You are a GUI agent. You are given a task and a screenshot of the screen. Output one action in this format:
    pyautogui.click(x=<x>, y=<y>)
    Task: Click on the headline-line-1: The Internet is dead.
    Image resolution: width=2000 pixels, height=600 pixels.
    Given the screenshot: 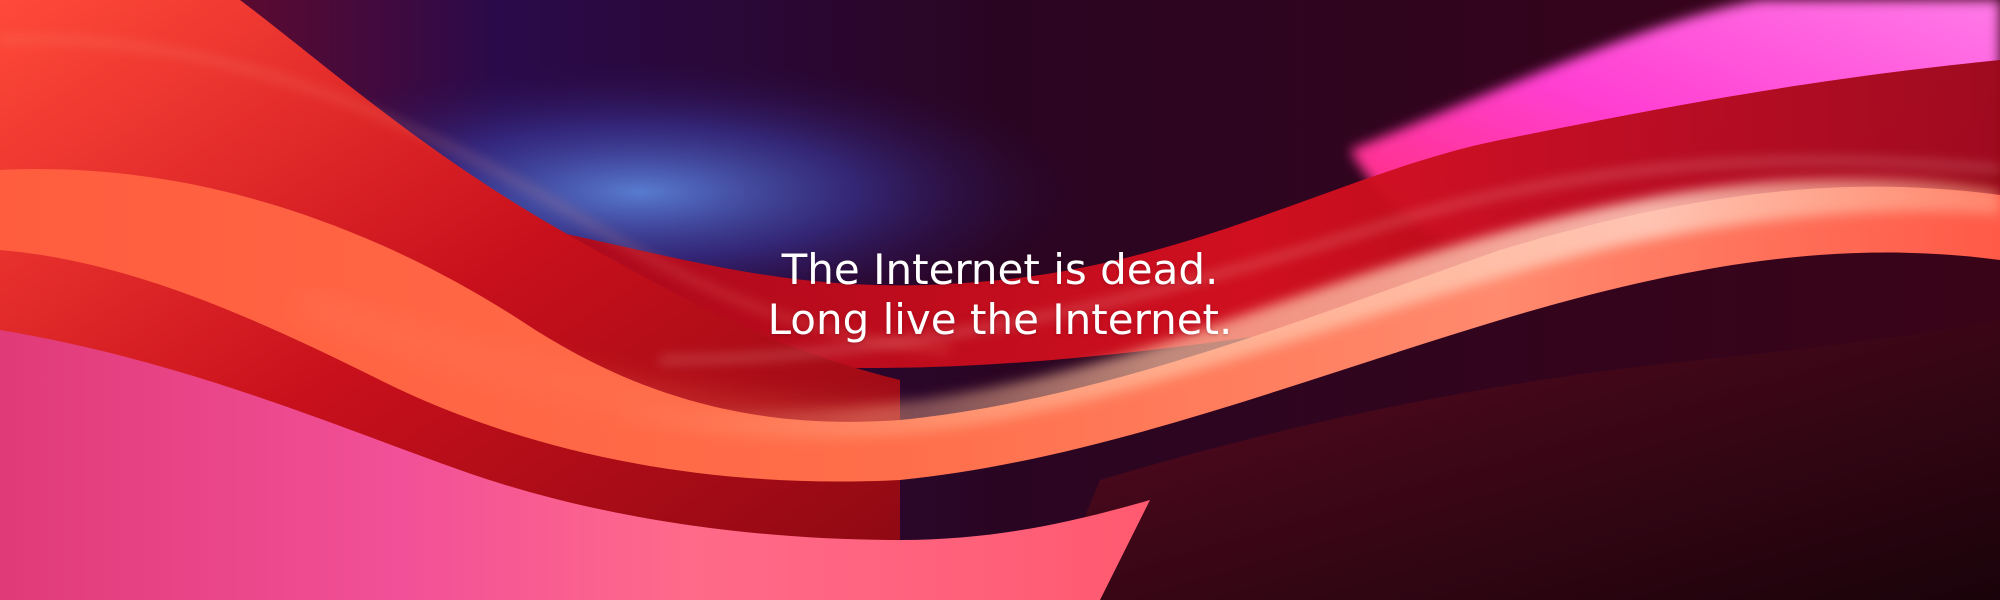 What is the action you would take?
    pyautogui.click(x=1000, y=269)
    